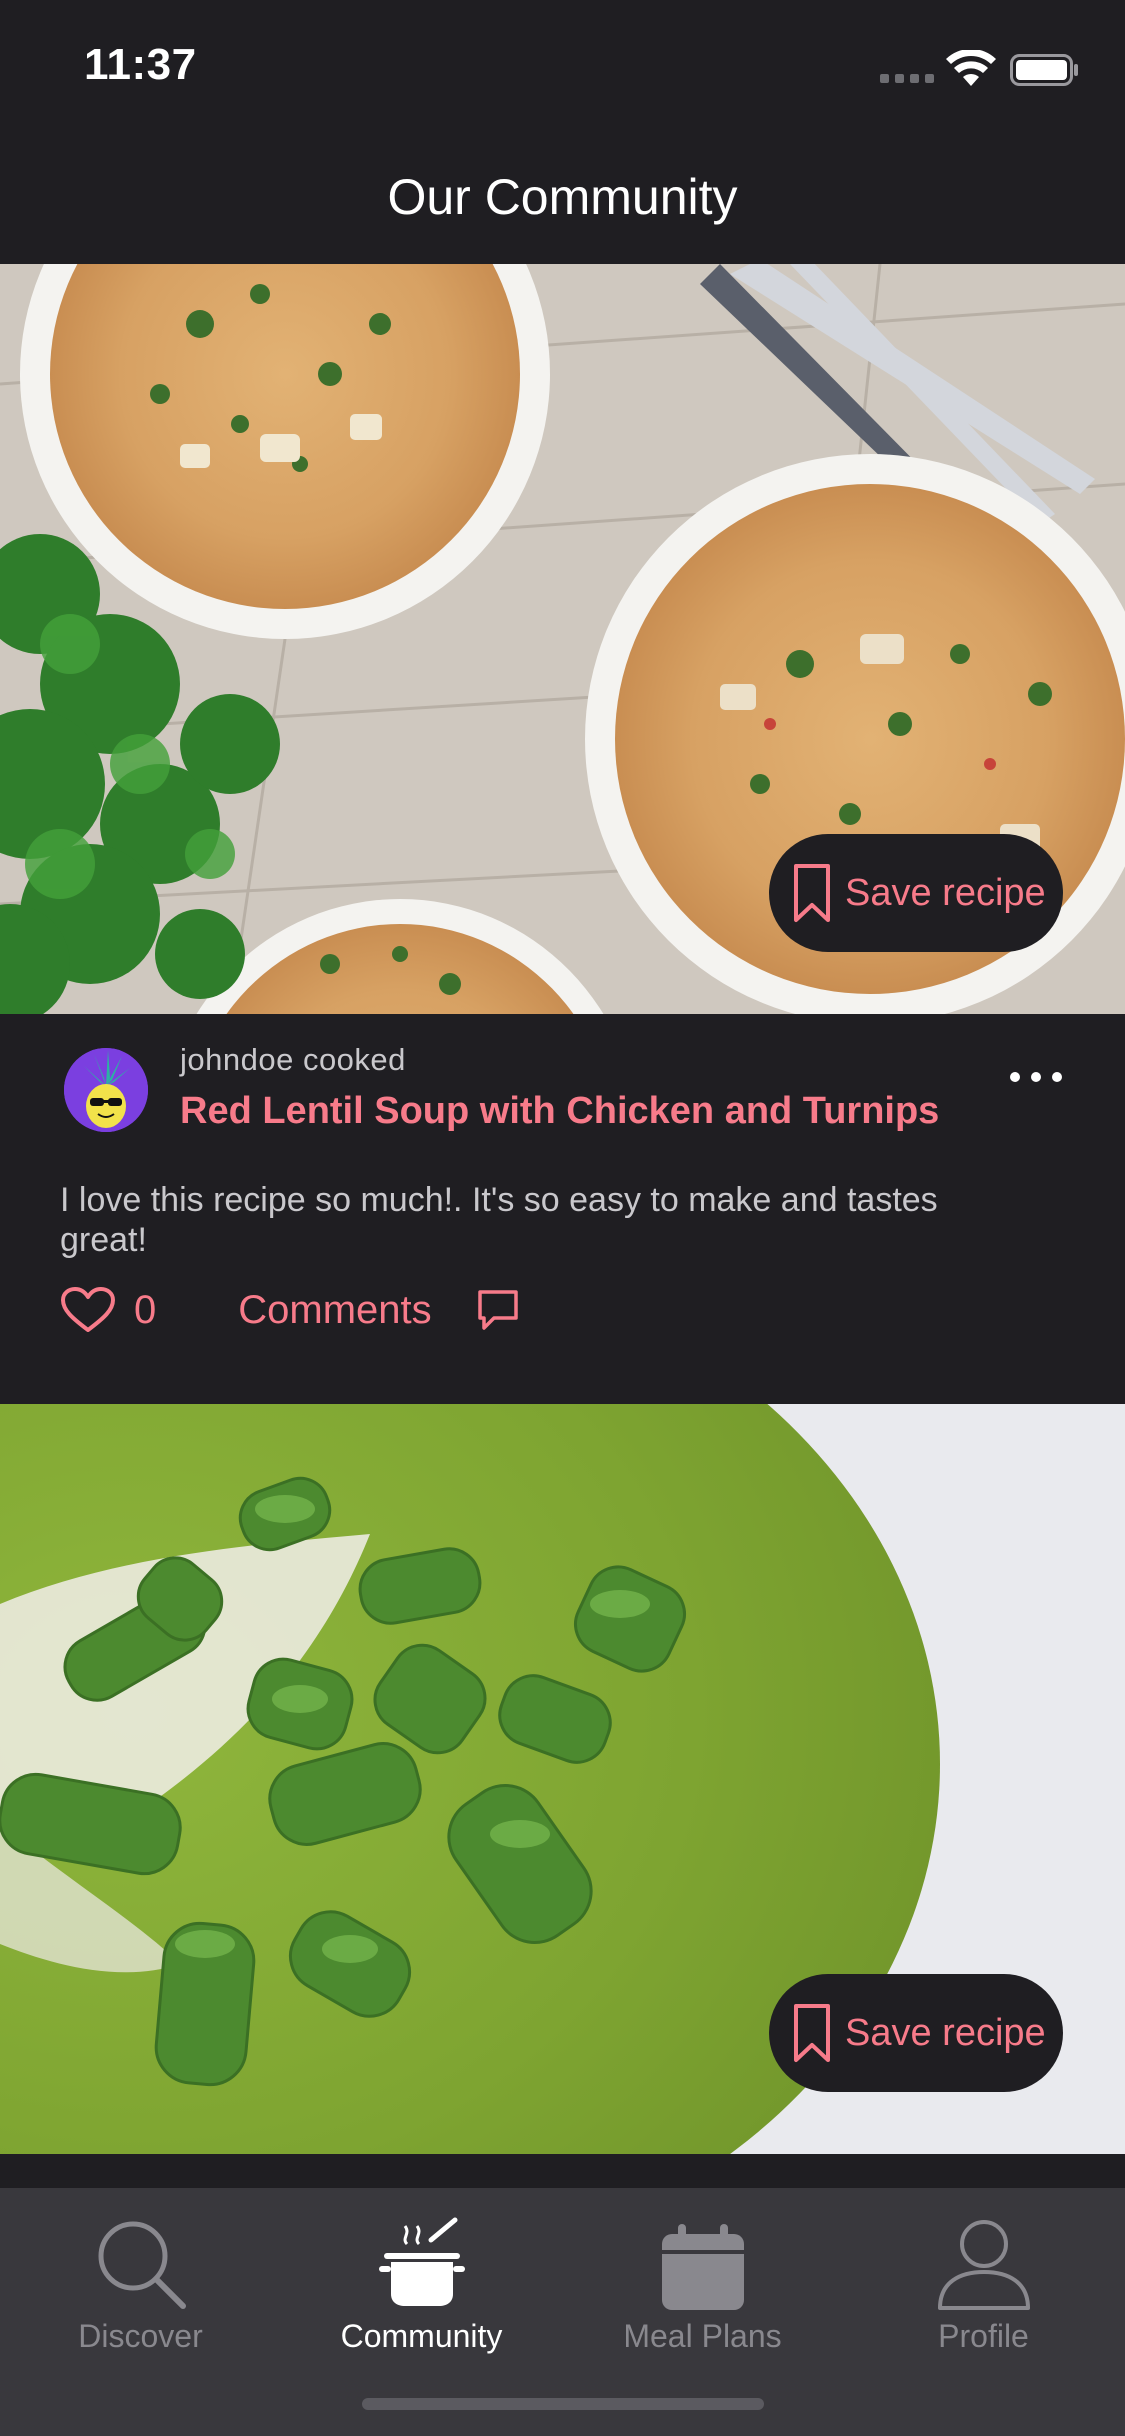  I want to click on tab-profile: Profile, so click(983, 2279).